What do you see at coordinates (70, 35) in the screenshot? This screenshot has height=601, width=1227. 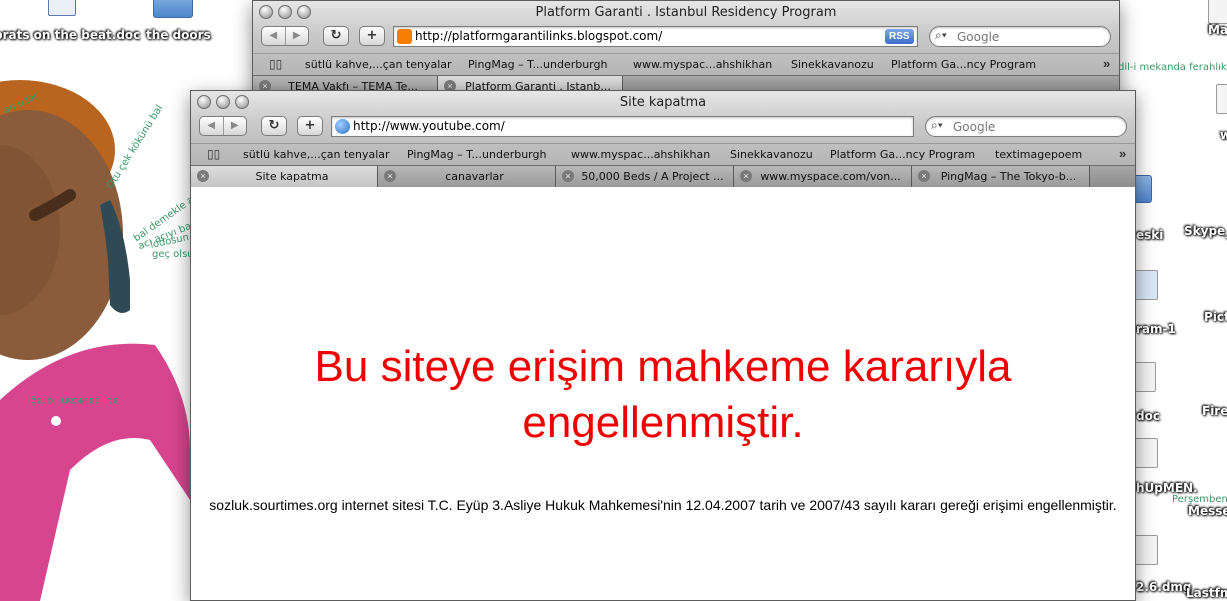 I see `desktop-icon-label: brats on the beat.doc` at bounding box center [70, 35].